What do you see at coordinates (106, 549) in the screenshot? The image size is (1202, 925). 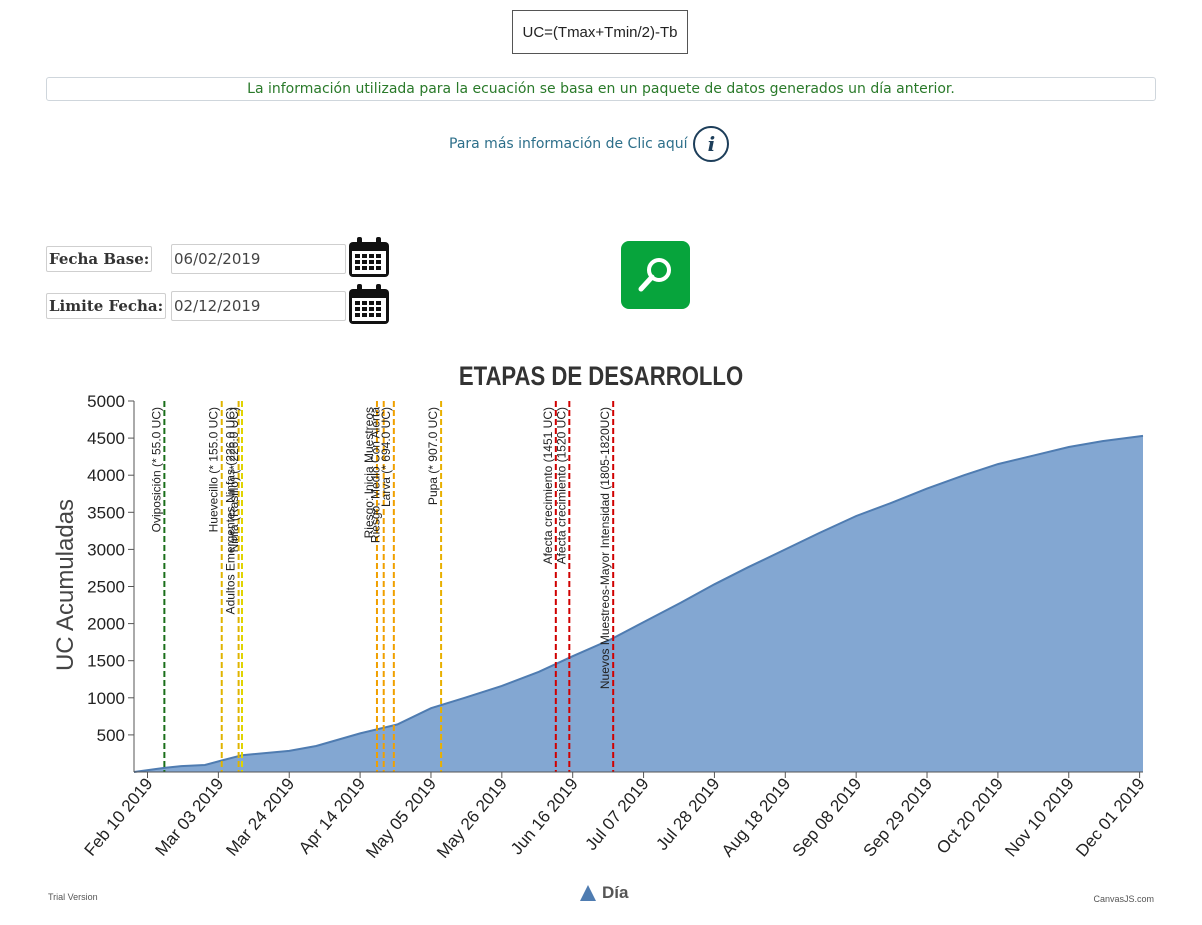 I see `y-tick-label: 3000` at bounding box center [106, 549].